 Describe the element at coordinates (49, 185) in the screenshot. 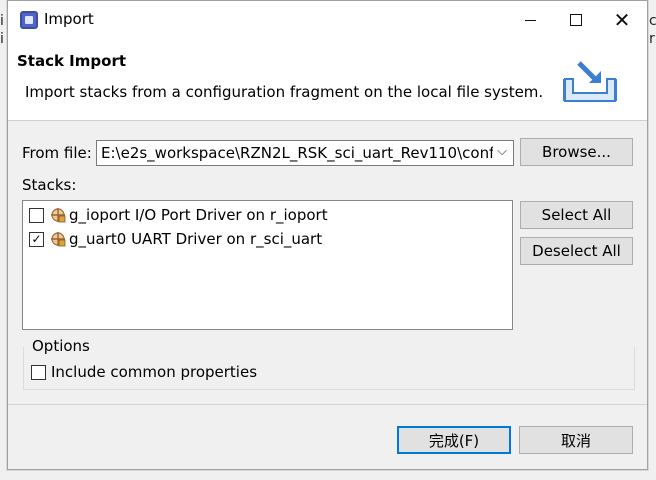

I see `stacks-label: Stacks:` at that location.